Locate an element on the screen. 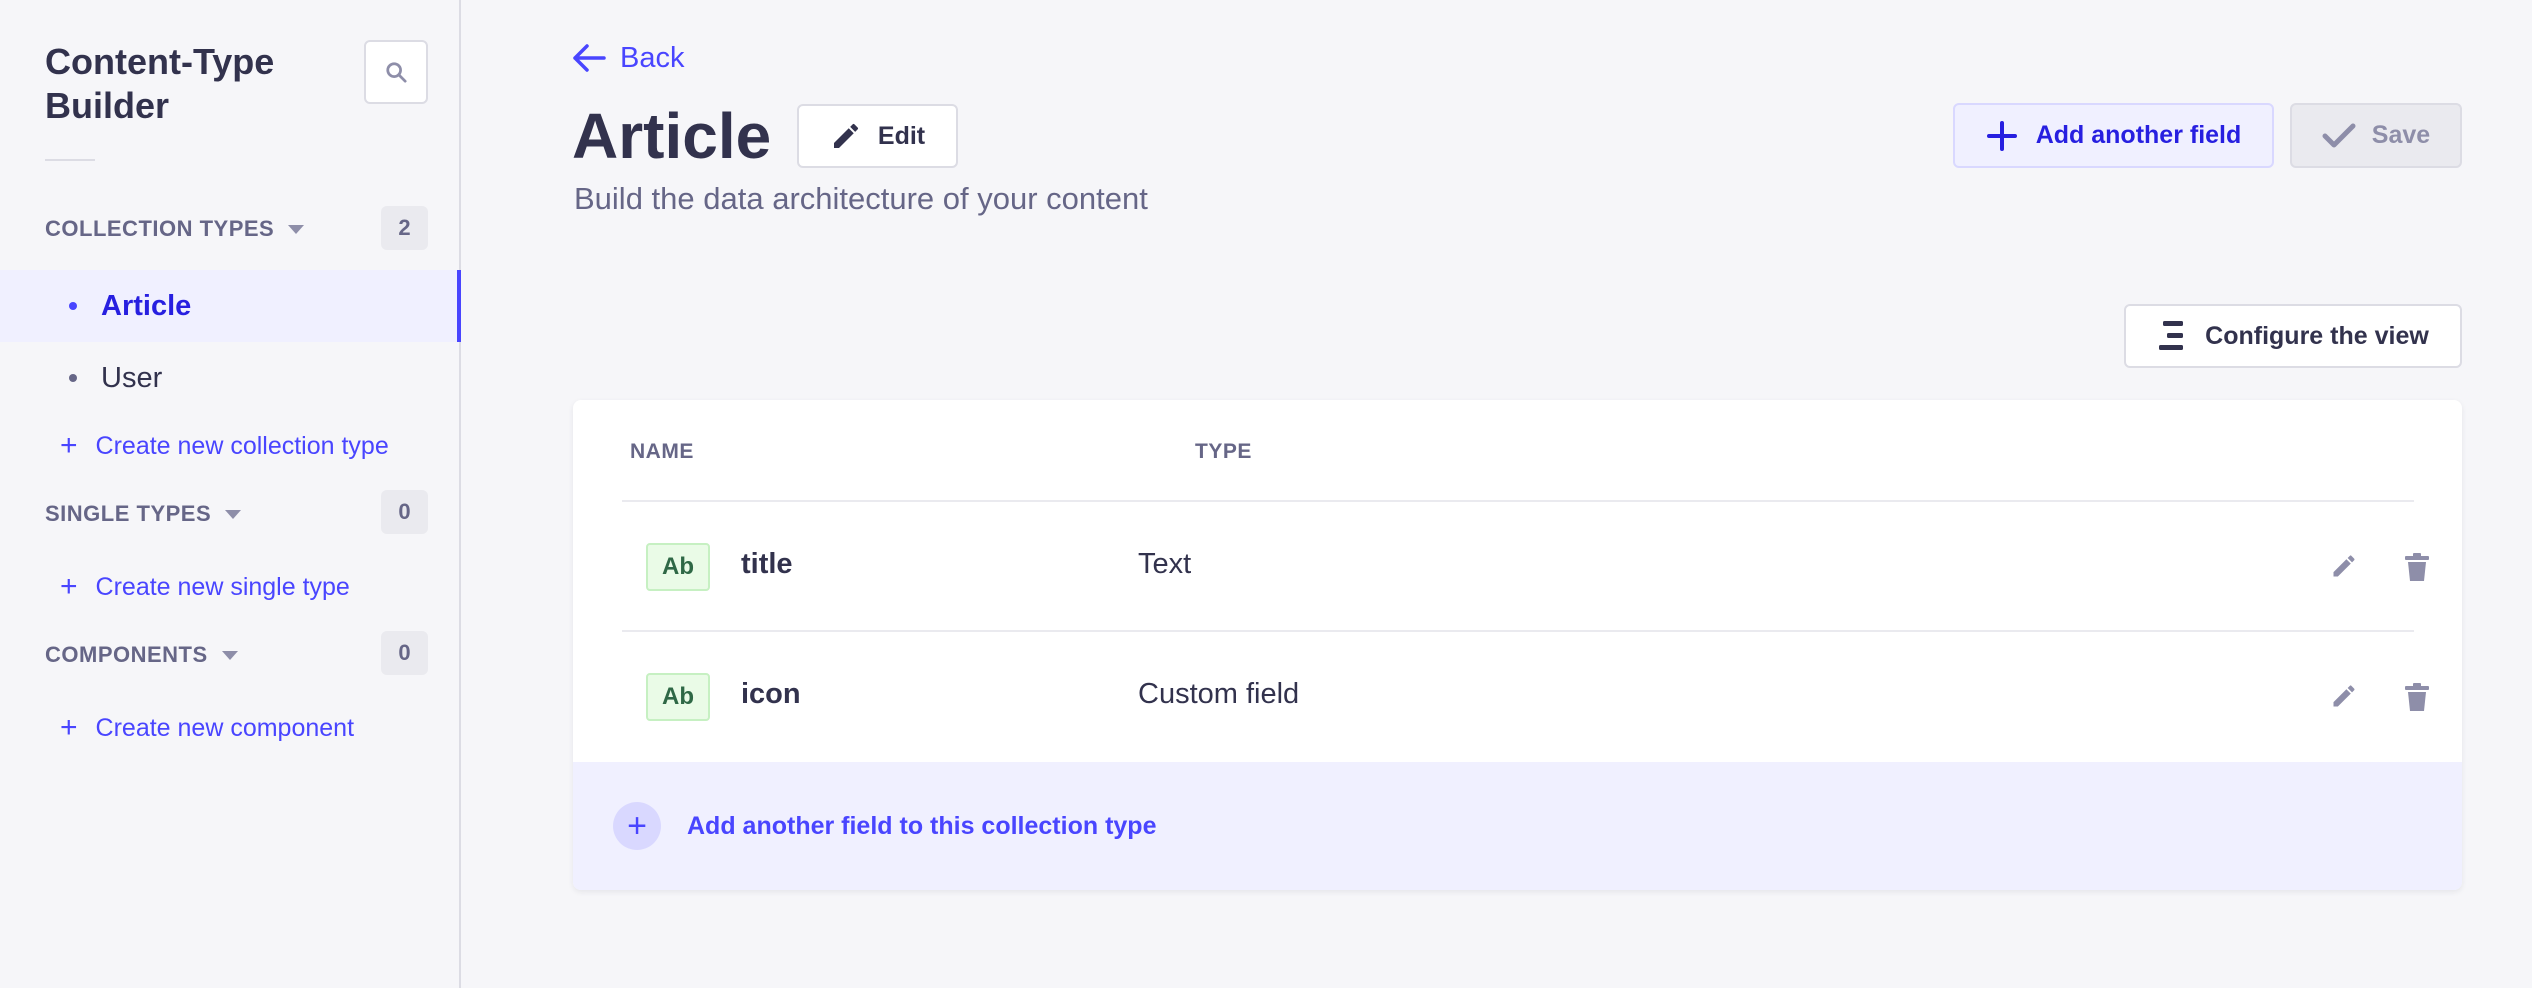  column-header-name: NAME is located at coordinates (662, 451).